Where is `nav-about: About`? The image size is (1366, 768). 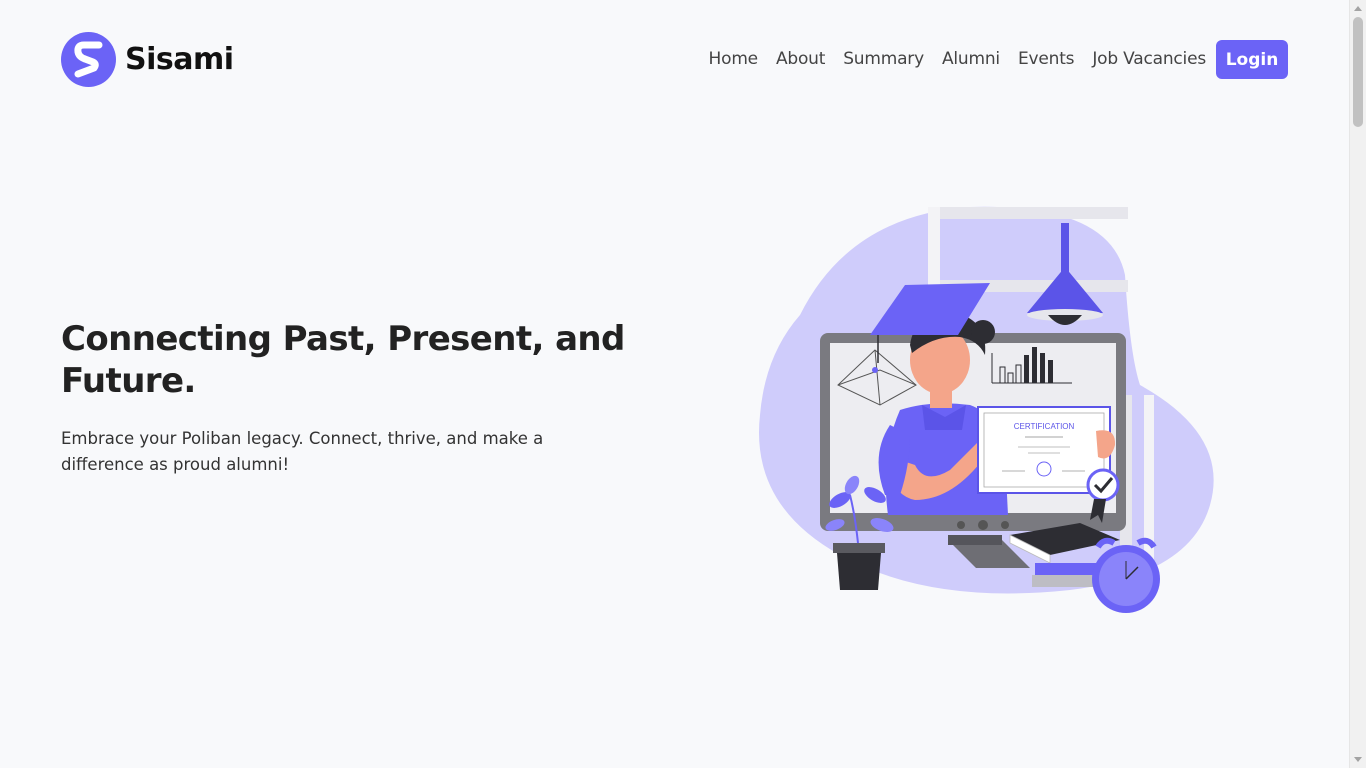
nav-about: About is located at coordinates (800, 59).